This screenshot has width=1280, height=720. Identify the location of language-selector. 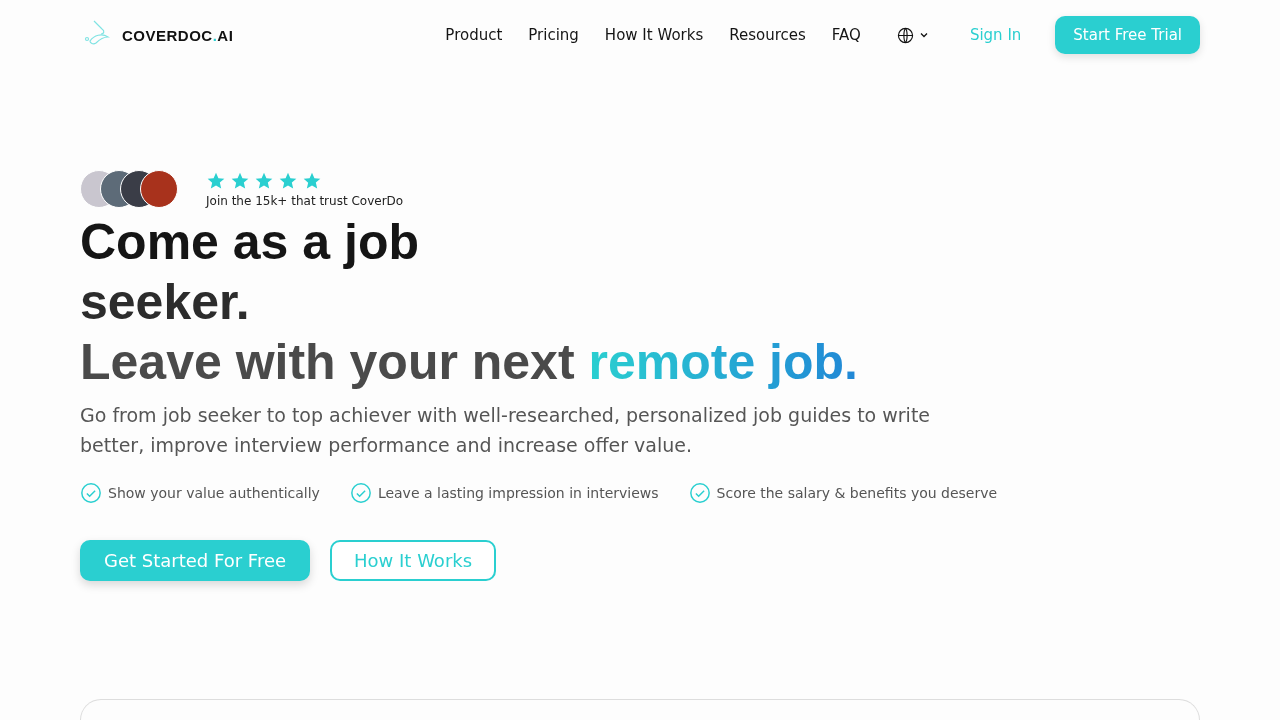
(913, 35).